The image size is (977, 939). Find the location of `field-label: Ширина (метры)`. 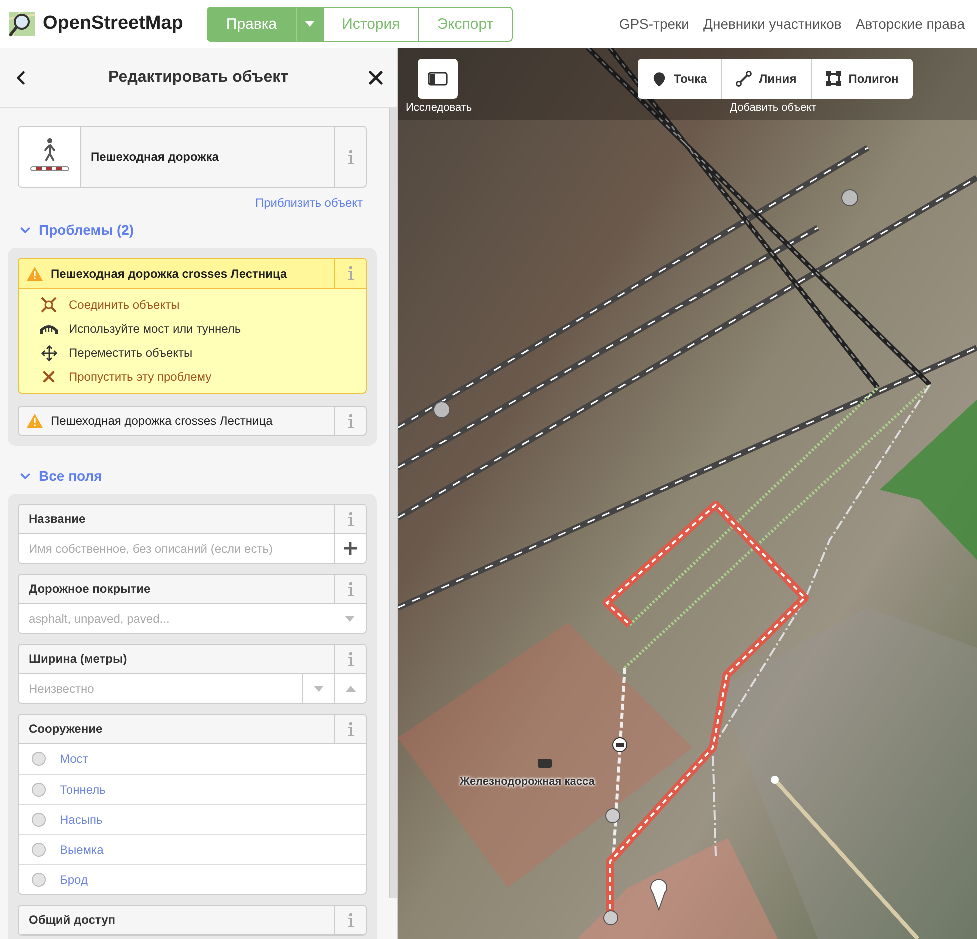

field-label: Ширина (метры) is located at coordinates (78, 659).